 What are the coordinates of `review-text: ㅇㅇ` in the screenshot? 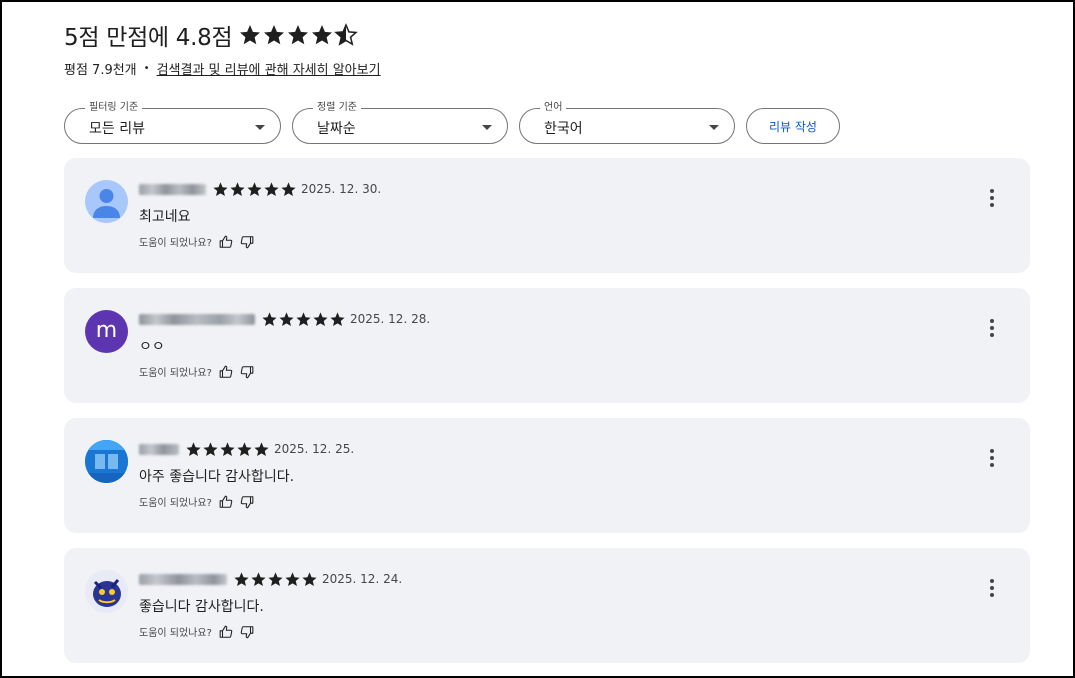 It's located at (152, 347).